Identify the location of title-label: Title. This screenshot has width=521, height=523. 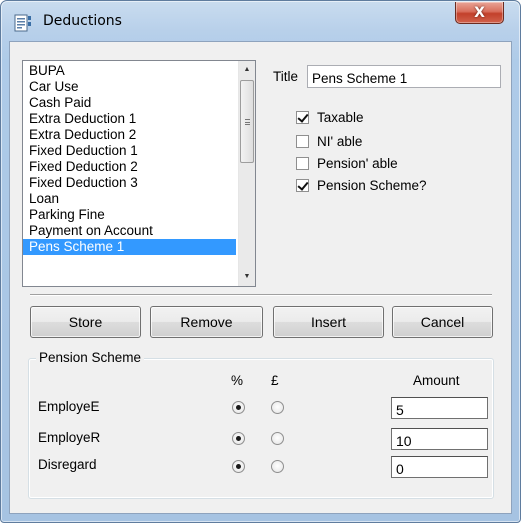
(286, 76).